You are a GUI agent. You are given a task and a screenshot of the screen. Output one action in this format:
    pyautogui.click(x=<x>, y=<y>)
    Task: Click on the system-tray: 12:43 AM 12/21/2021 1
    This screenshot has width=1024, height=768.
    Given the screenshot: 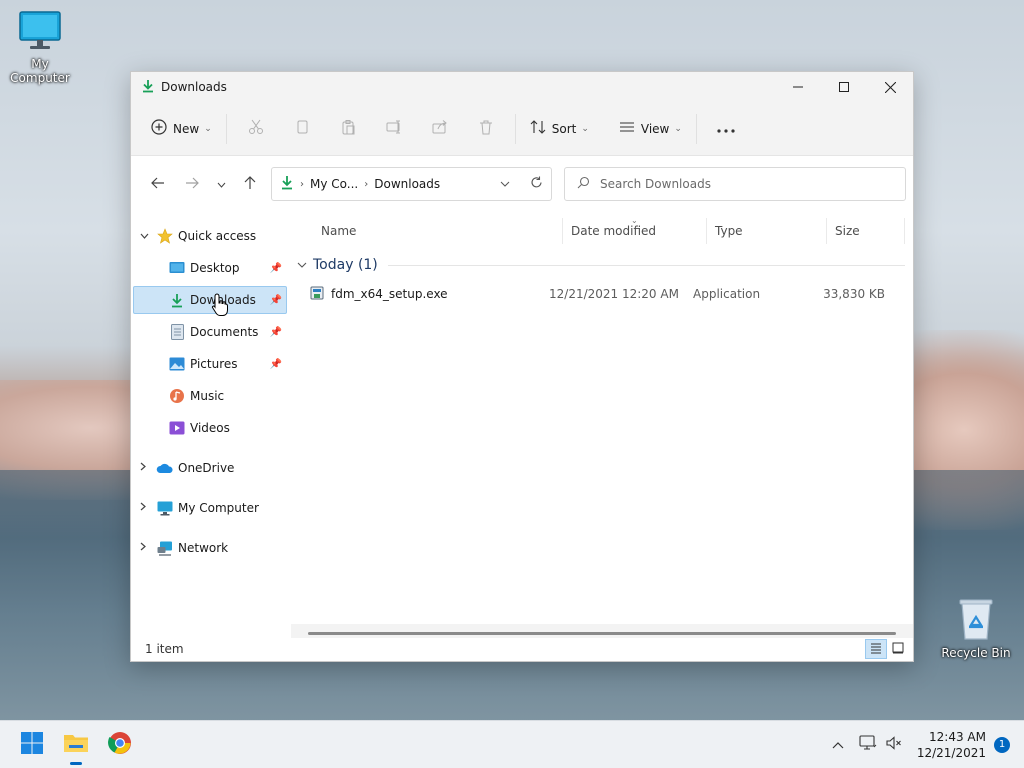 What is the action you would take?
    pyautogui.click(x=924, y=744)
    